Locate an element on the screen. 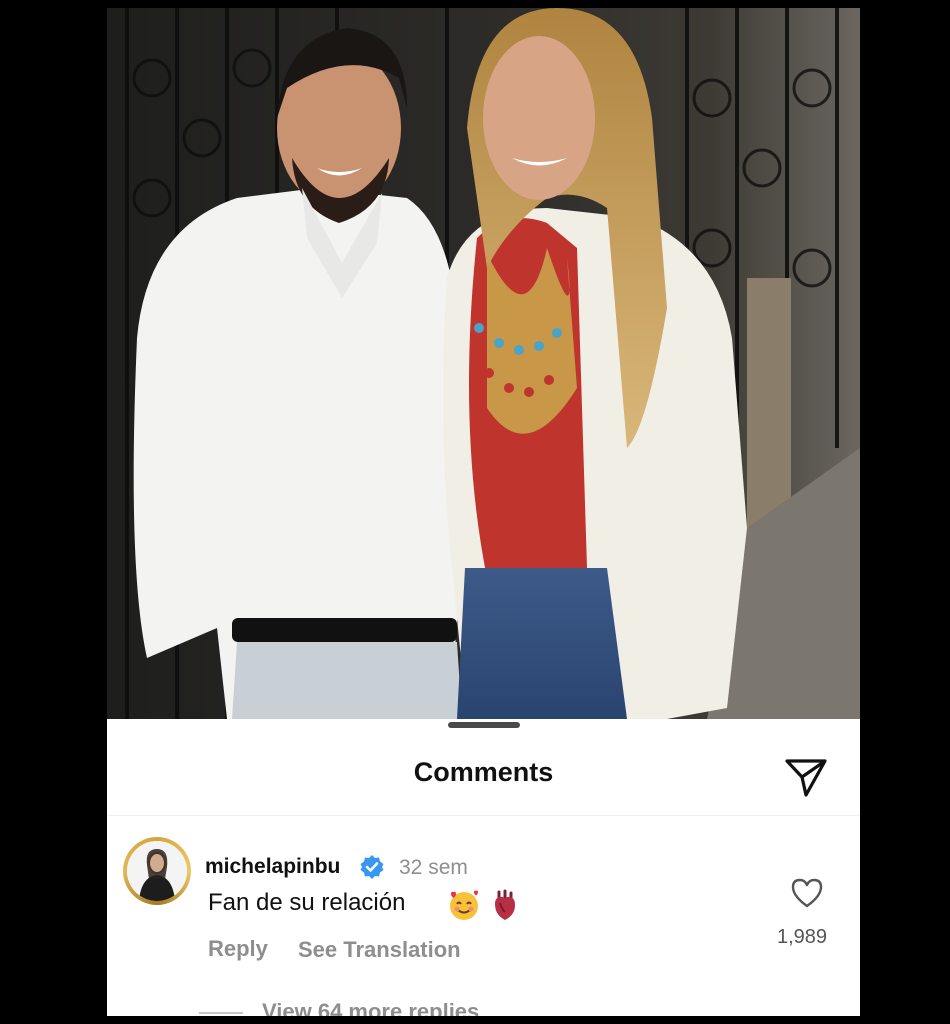  comments-title: Comments is located at coordinates (483, 772).